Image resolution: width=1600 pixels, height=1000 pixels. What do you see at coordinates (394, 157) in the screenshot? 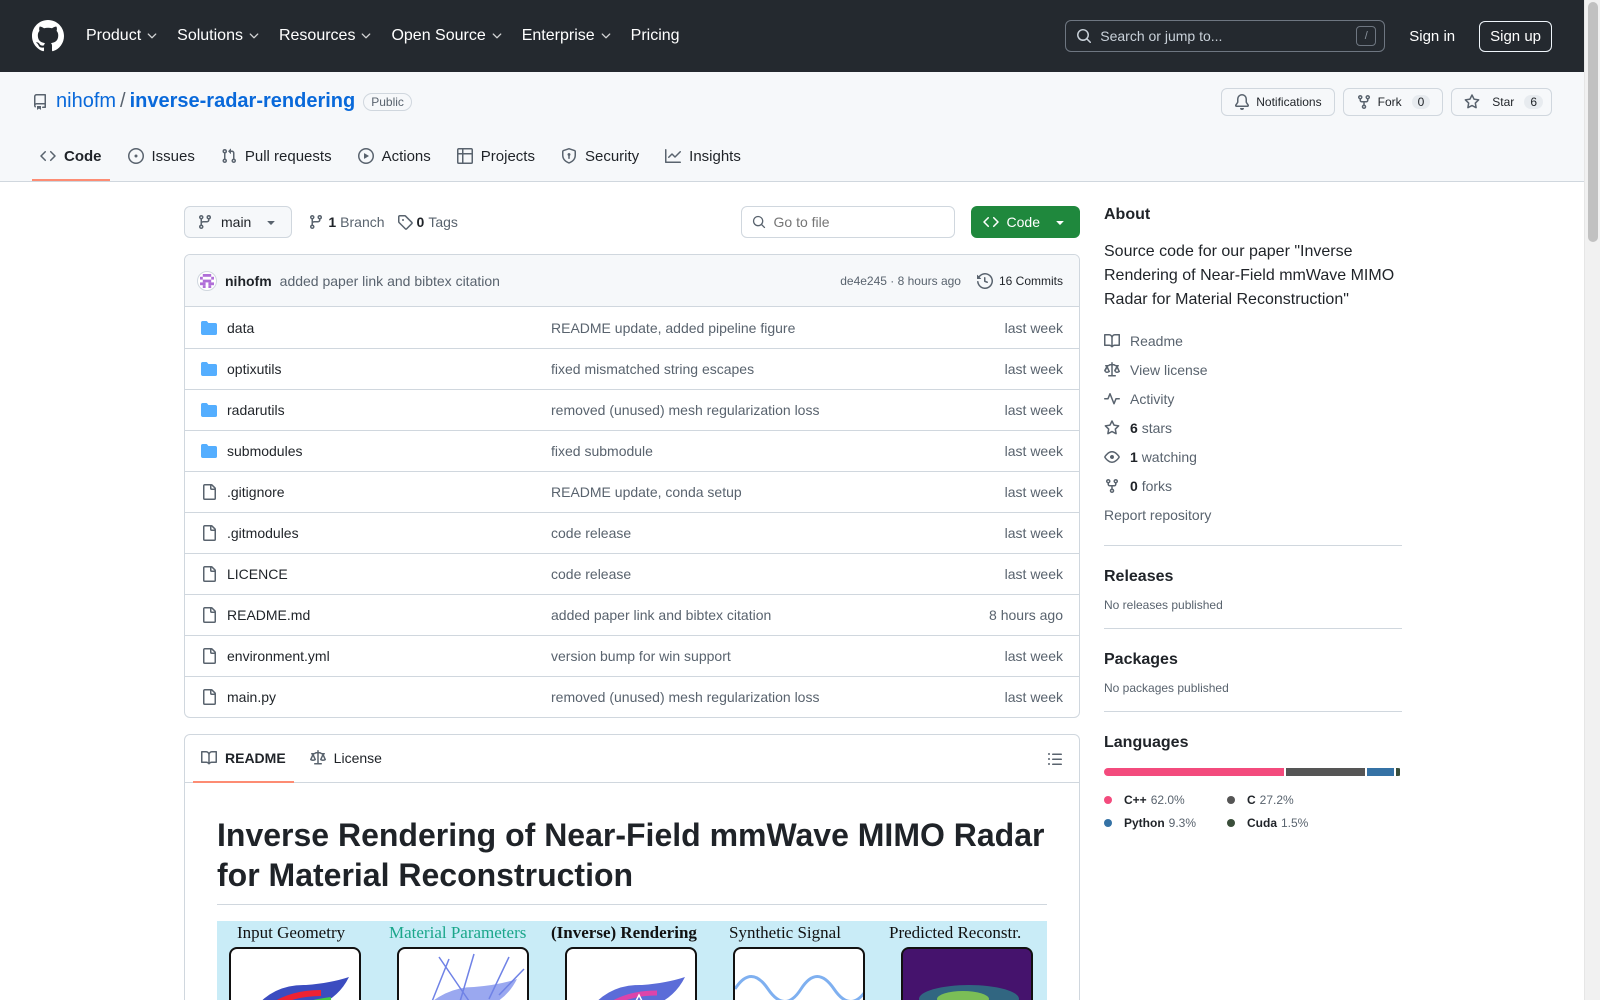
I see `tab-actions: Actions` at bounding box center [394, 157].